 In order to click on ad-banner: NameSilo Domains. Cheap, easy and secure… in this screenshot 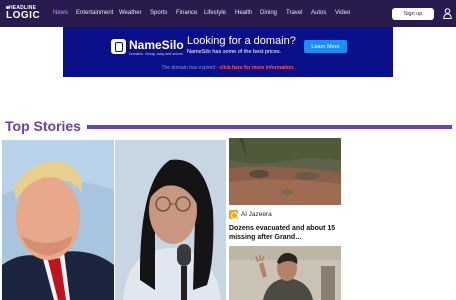, I will do `click(228, 52)`.